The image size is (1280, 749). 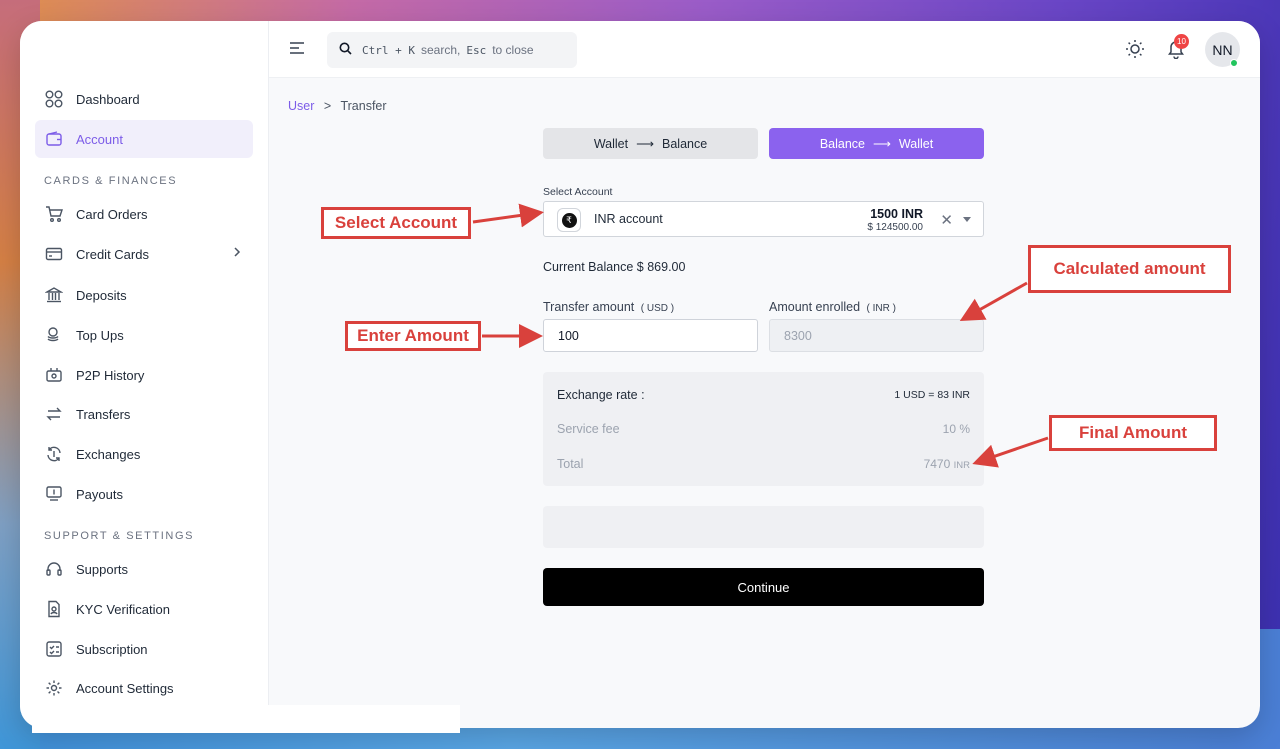 I want to click on arrow-to-select-account, so click(x=508, y=215).